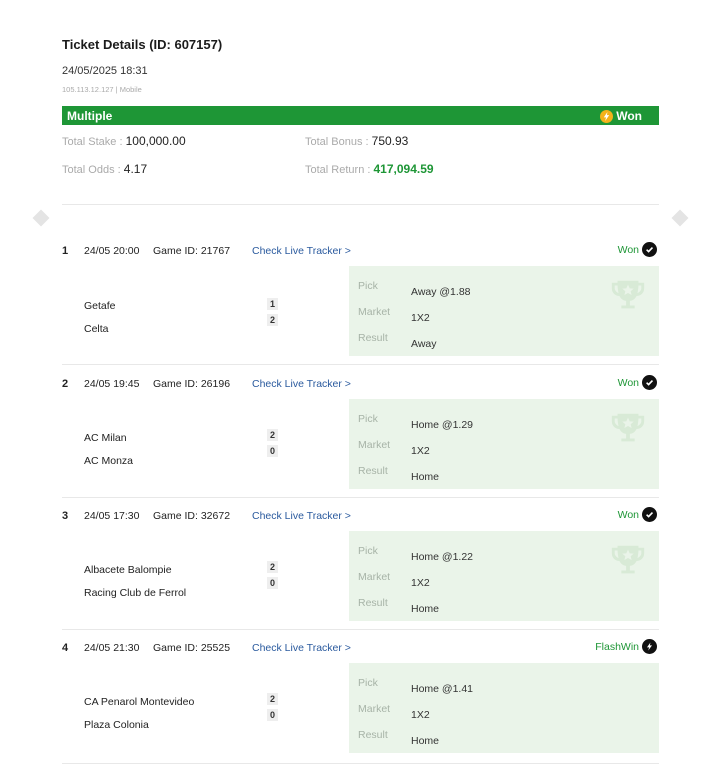 The width and height of the screenshot is (720, 772). What do you see at coordinates (192, 516) in the screenshot?
I see `game-id: Game ID: 32672` at bounding box center [192, 516].